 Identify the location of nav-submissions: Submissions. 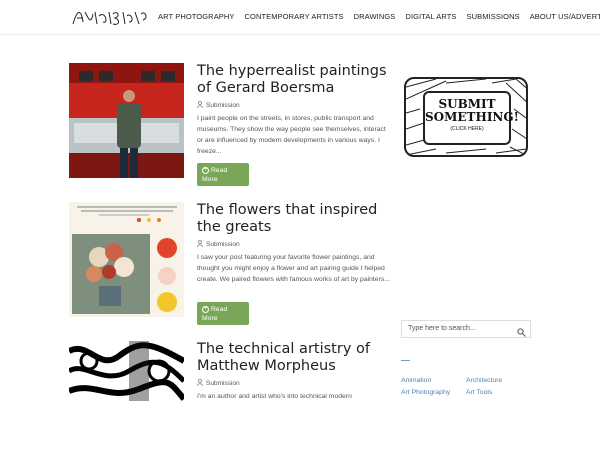
(493, 16).